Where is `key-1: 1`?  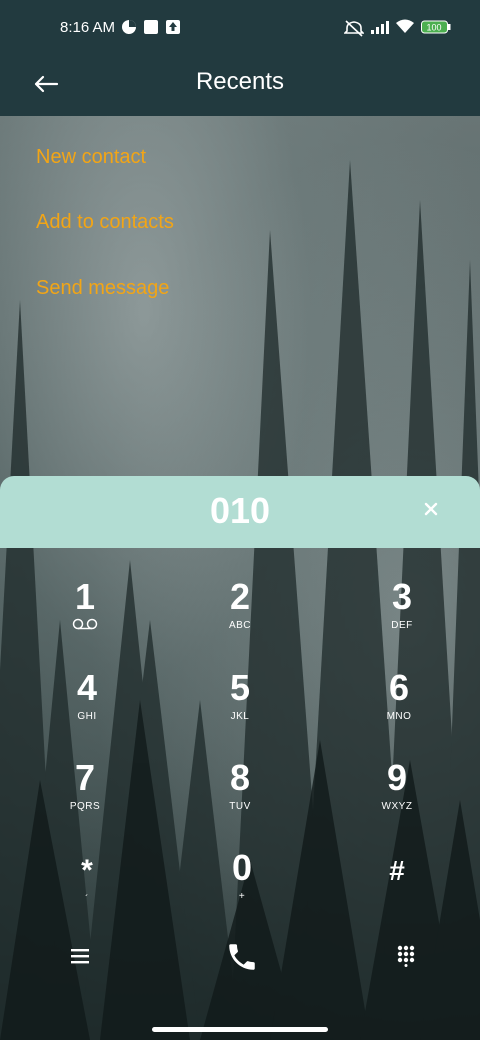 key-1: 1 is located at coordinates (85, 618).